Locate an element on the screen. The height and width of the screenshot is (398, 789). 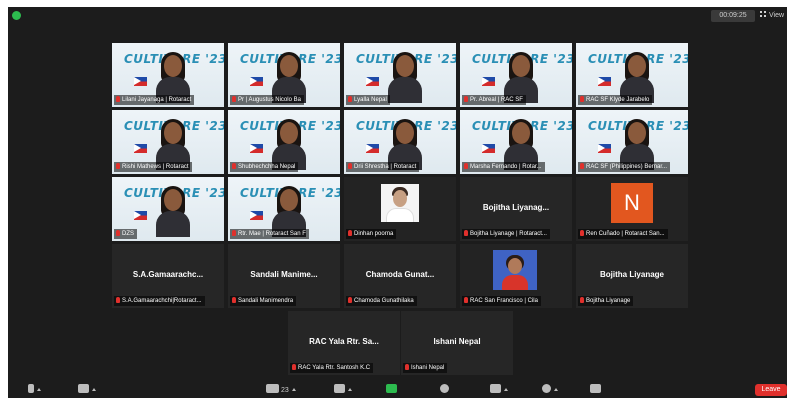
participant-tile: Bojitha Liyanage Bojitha Liyanage is located at coordinates (632, 276).